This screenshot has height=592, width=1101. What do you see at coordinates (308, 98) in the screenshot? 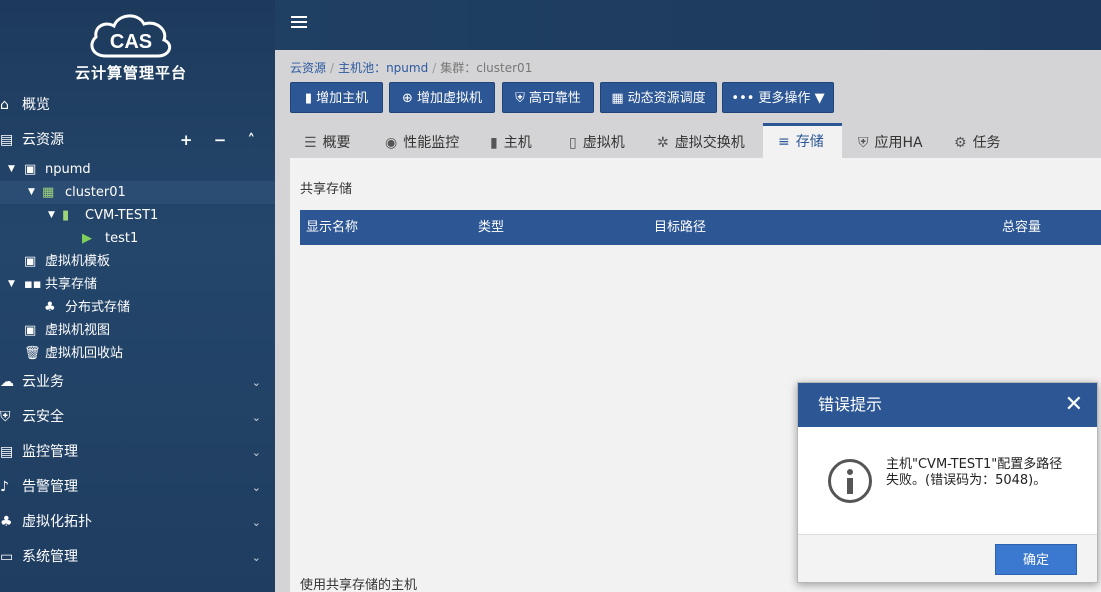
I see `add-host-icon: ▮` at bounding box center [308, 98].